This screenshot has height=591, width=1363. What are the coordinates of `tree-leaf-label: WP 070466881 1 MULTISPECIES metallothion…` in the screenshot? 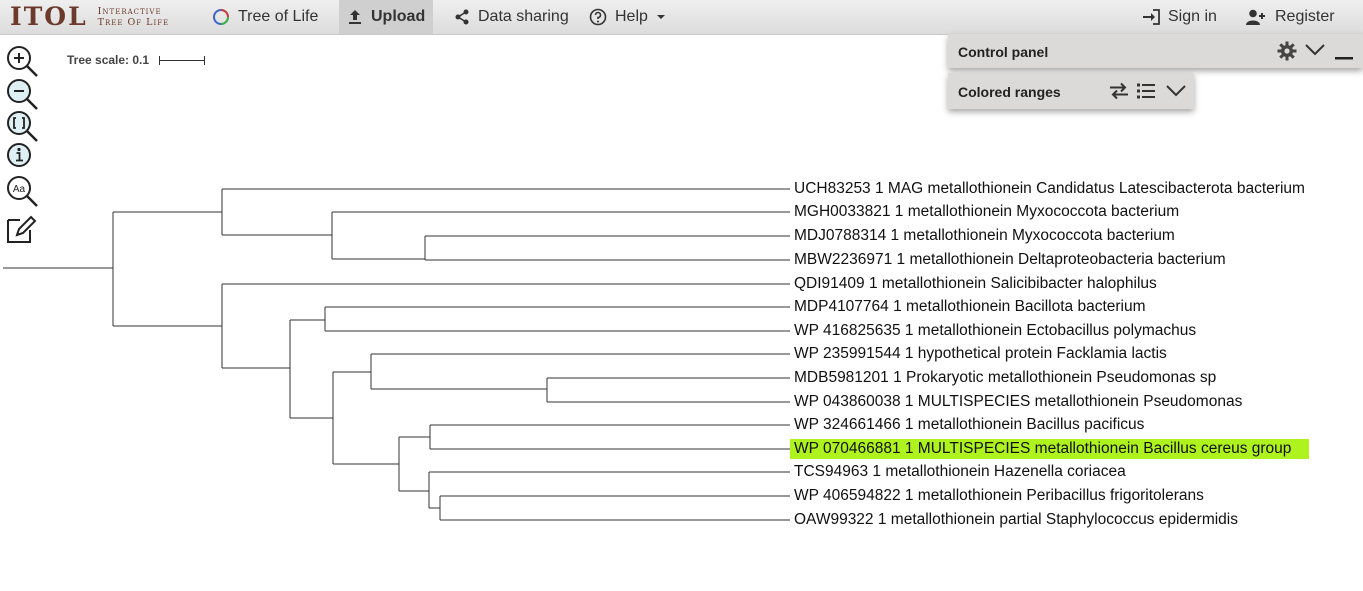 It's located at (1050, 449).